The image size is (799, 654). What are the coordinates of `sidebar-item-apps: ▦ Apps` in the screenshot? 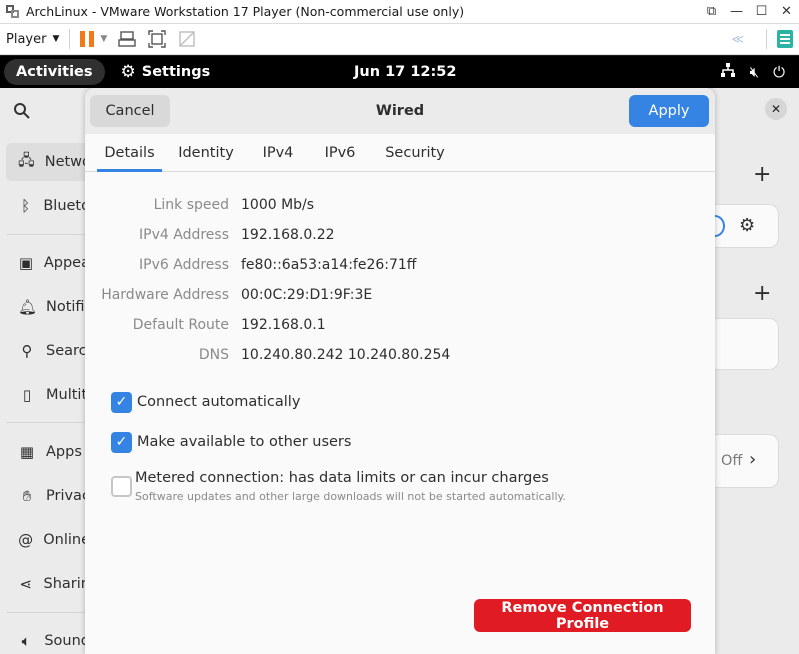 It's located at (48, 452).